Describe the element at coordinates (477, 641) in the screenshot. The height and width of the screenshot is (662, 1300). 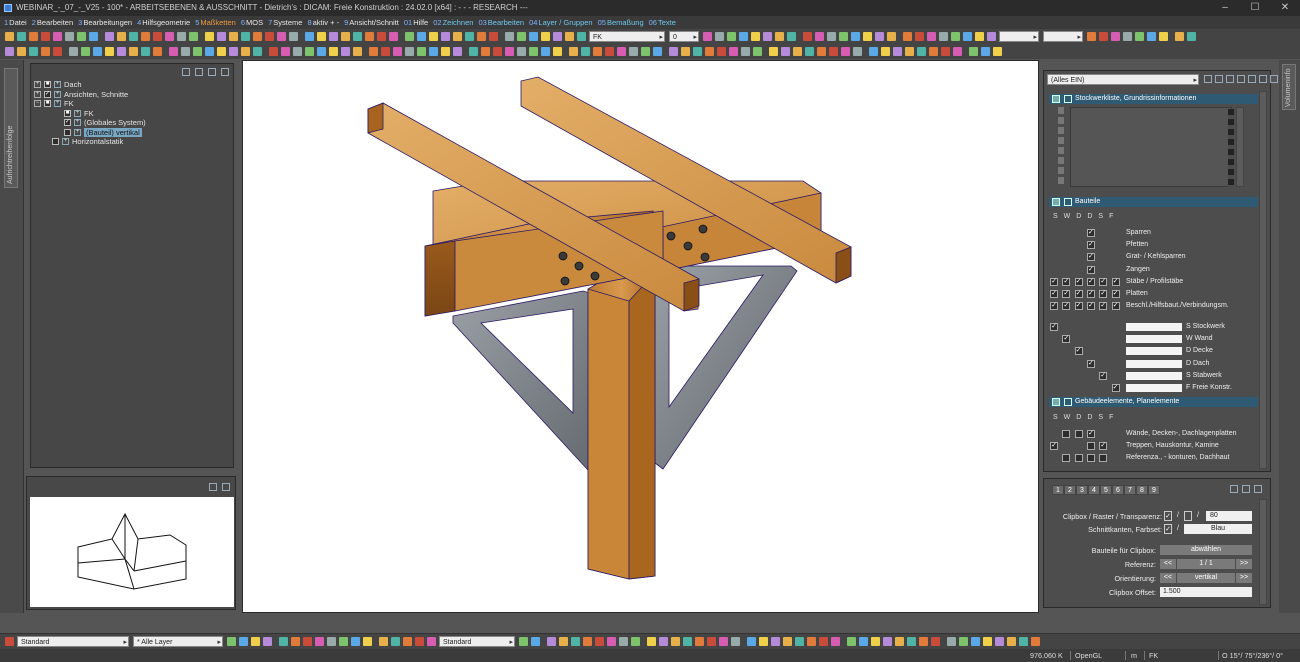
I see `style-dropdown: Standard ▸` at that location.